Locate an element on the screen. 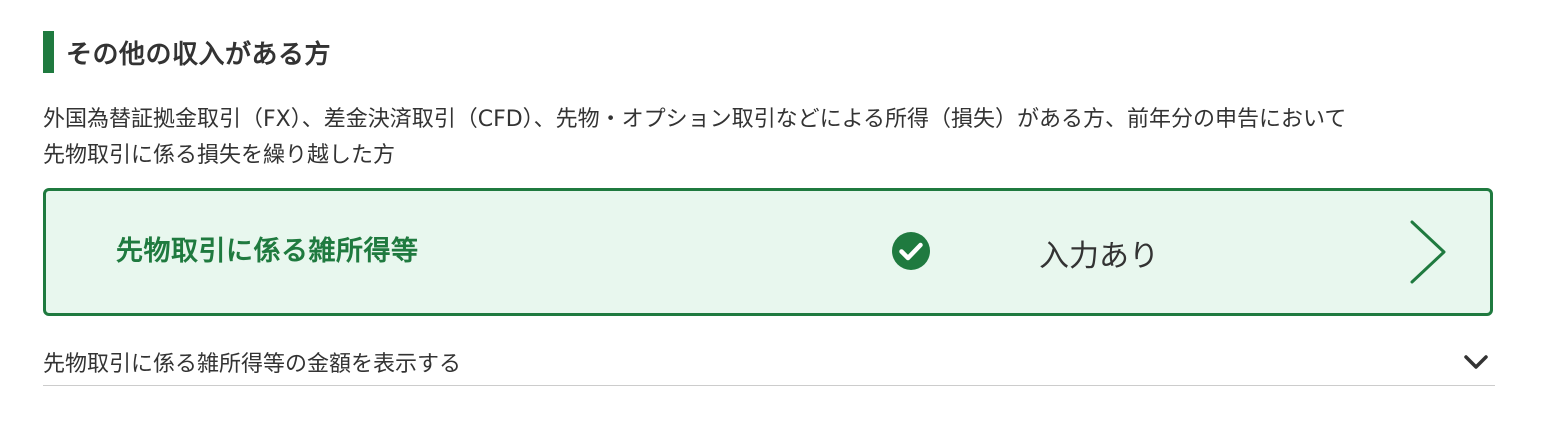  input-status-text: 入力あり is located at coordinates (1099, 256).